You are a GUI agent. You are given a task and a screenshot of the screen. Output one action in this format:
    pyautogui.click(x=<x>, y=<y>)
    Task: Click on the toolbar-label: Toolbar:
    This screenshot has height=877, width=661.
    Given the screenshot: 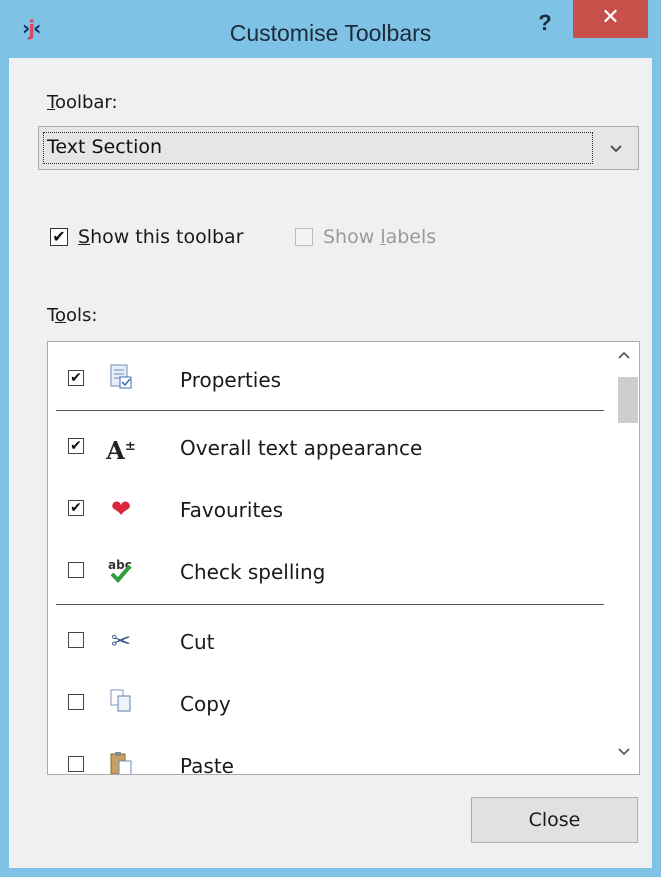 What is the action you would take?
    pyautogui.click(x=82, y=102)
    